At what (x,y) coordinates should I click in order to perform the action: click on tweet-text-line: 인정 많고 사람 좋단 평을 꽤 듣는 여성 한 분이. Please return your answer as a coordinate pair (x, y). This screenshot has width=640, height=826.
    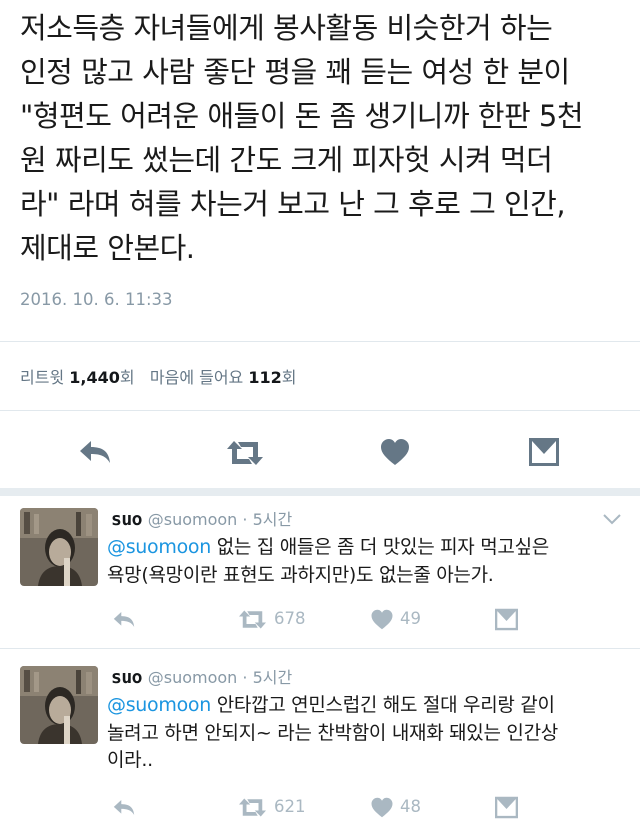
    Looking at the image, I should click on (295, 72).